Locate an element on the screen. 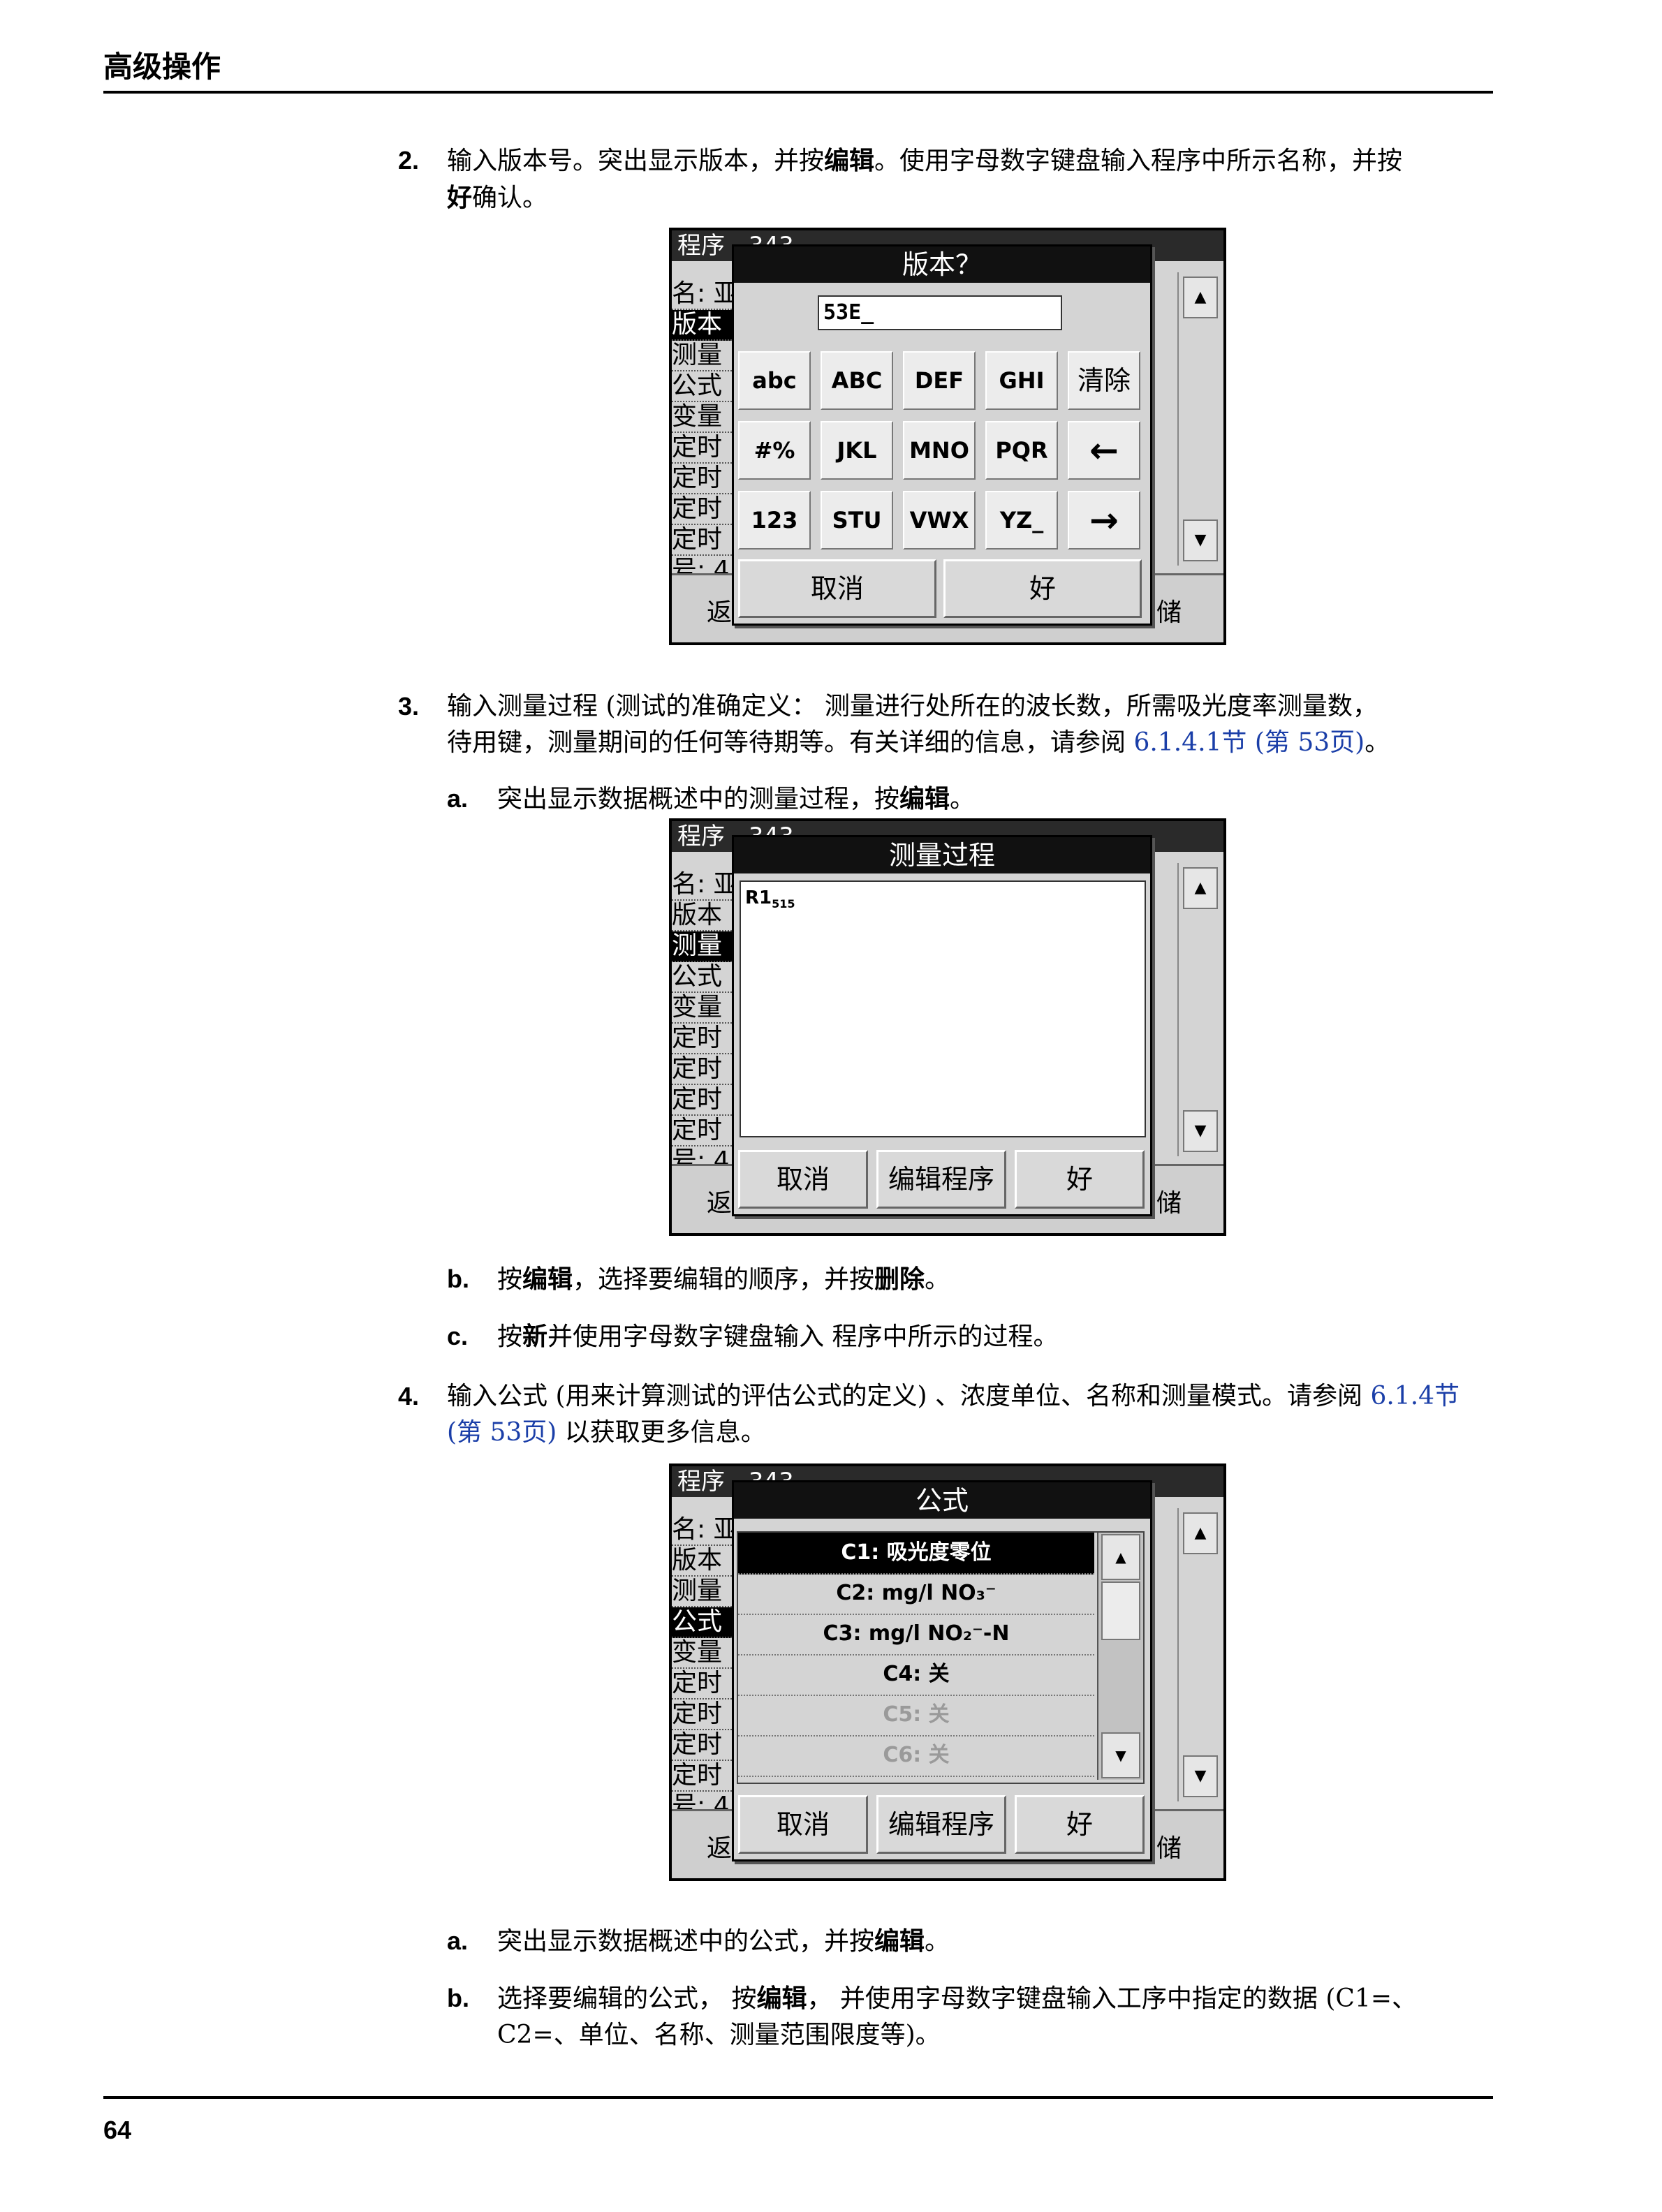  section-link: 6.1.4节 is located at coordinates (1414, 1396).